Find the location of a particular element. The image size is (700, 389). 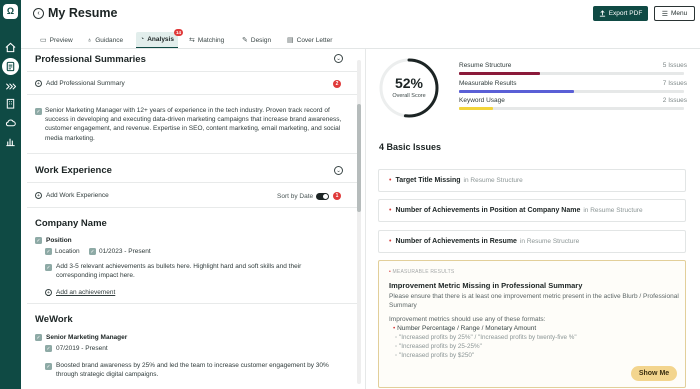

building-icon is located at coordinates (10, 103).